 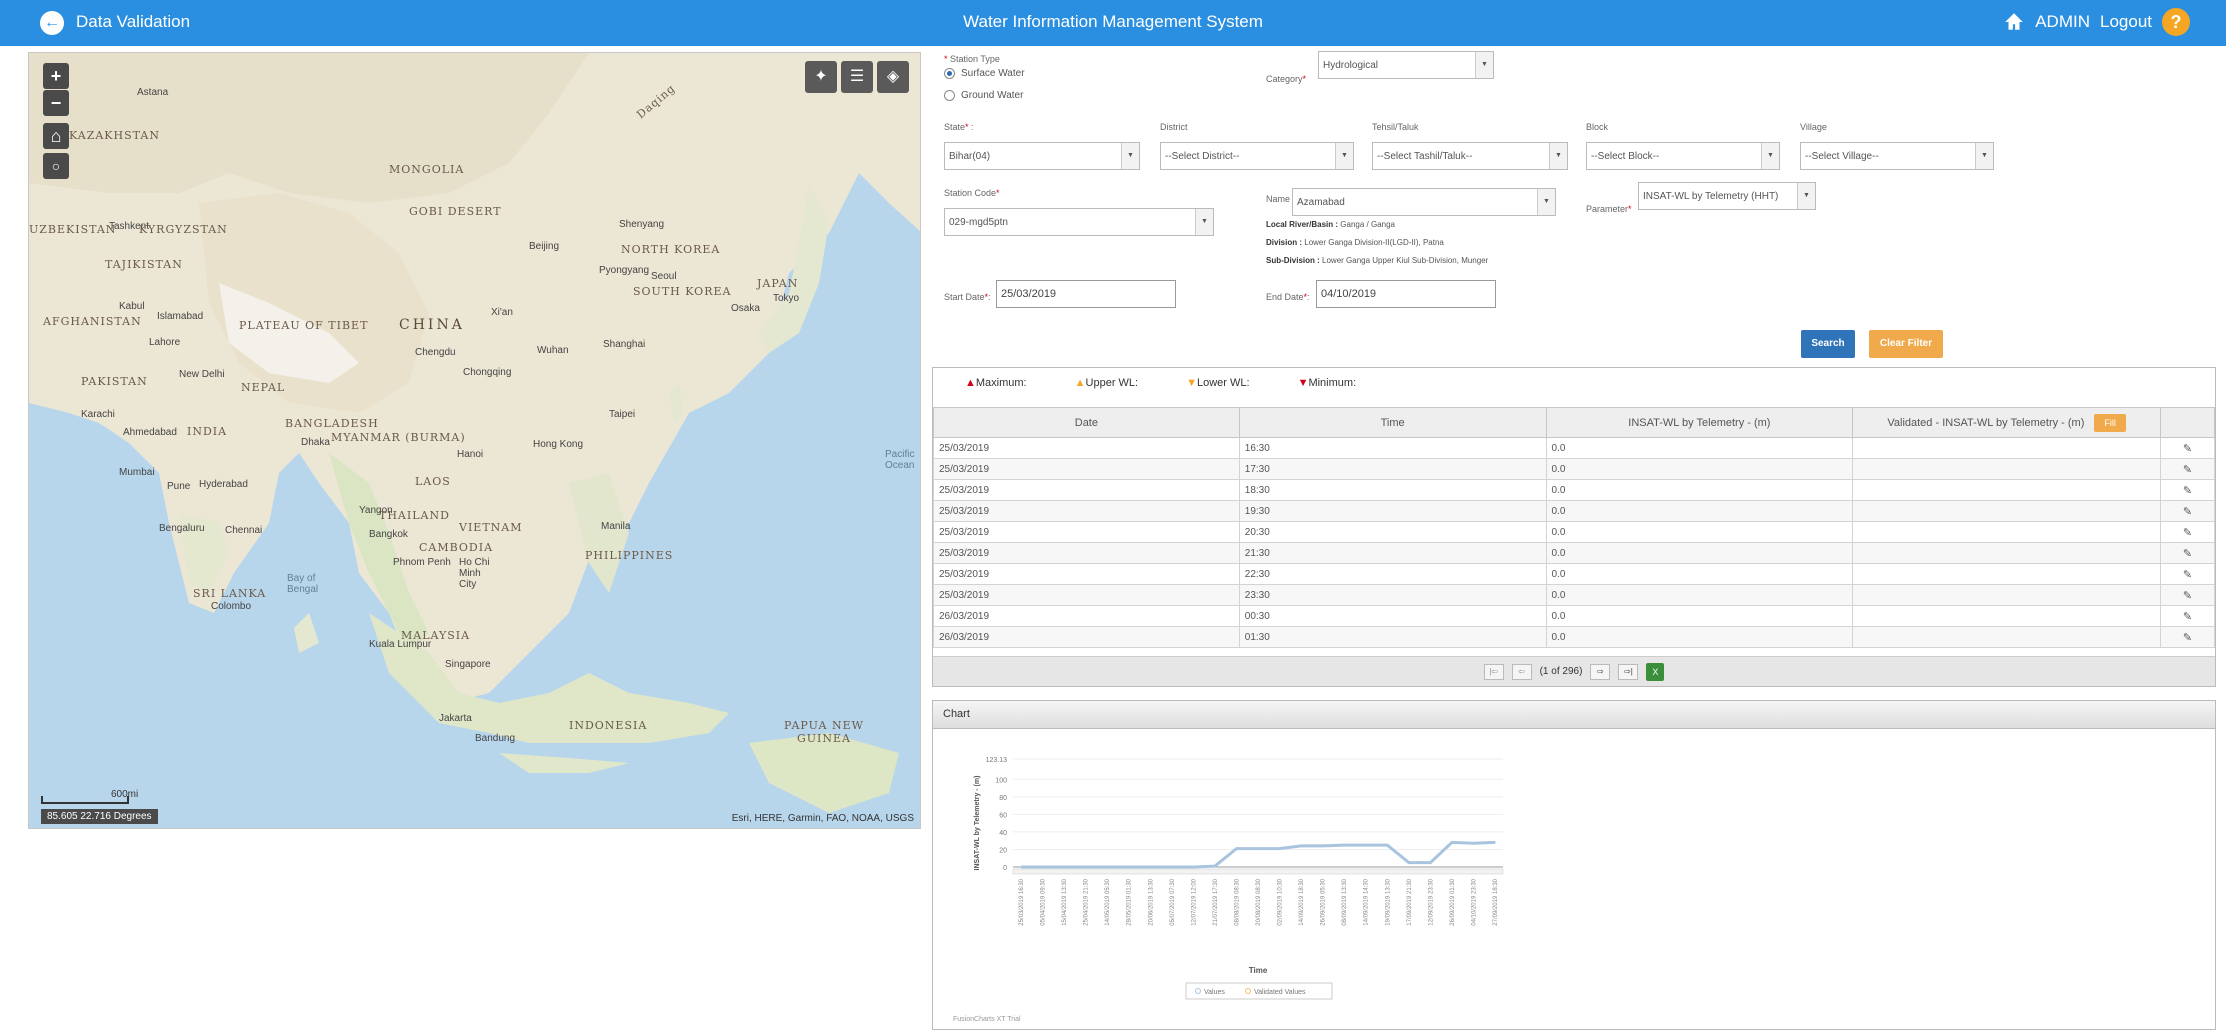 What do you see at coordinates (1574, 616) in the screenshot?
I see `table-row: 26/03/2019 00:30 0.0 ✎` at bounding box center [1574, 616].